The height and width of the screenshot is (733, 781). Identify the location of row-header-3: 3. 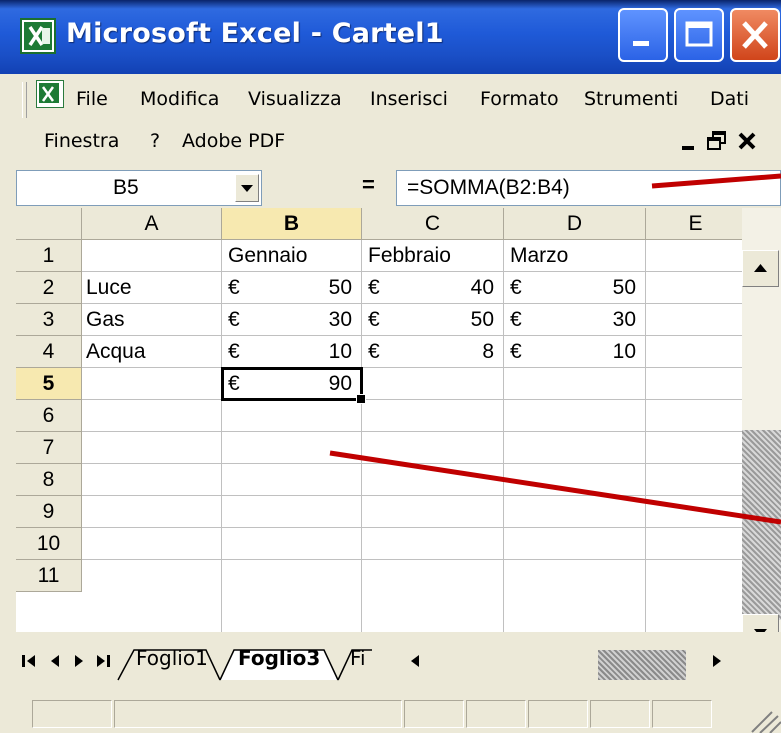
(49, 320).